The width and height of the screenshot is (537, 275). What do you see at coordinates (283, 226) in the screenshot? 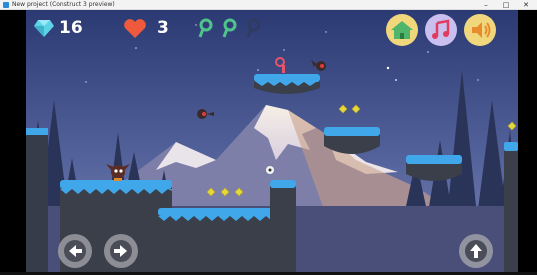
I see `ice-pillar` at bounding box center [283, 226].